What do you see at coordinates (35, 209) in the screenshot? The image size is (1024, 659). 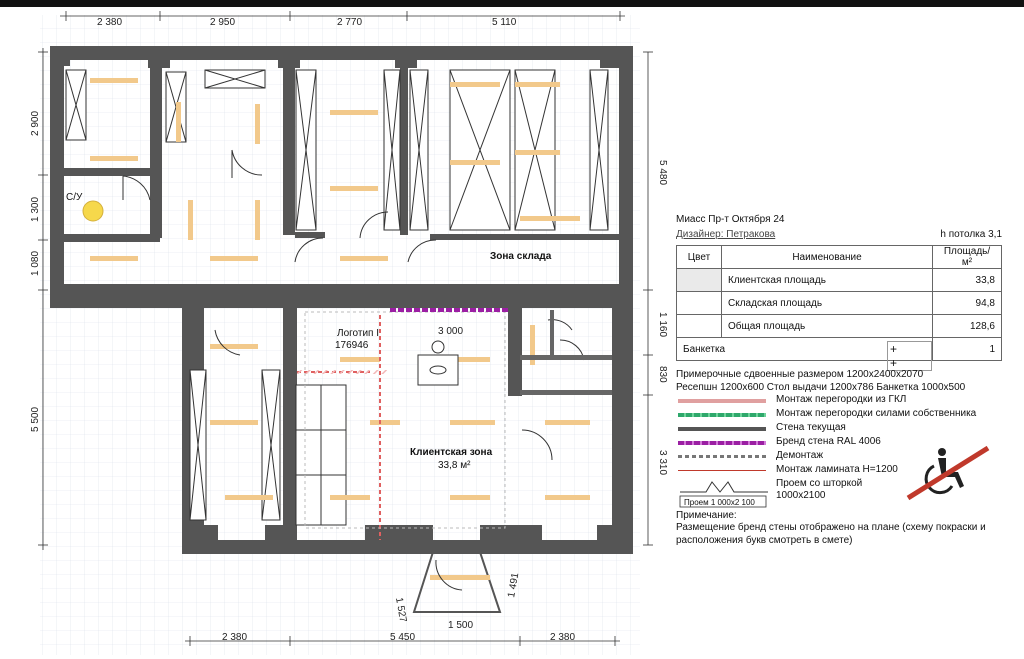 I see `dim-left-2: 1 300` at bounding box center [35, 209].